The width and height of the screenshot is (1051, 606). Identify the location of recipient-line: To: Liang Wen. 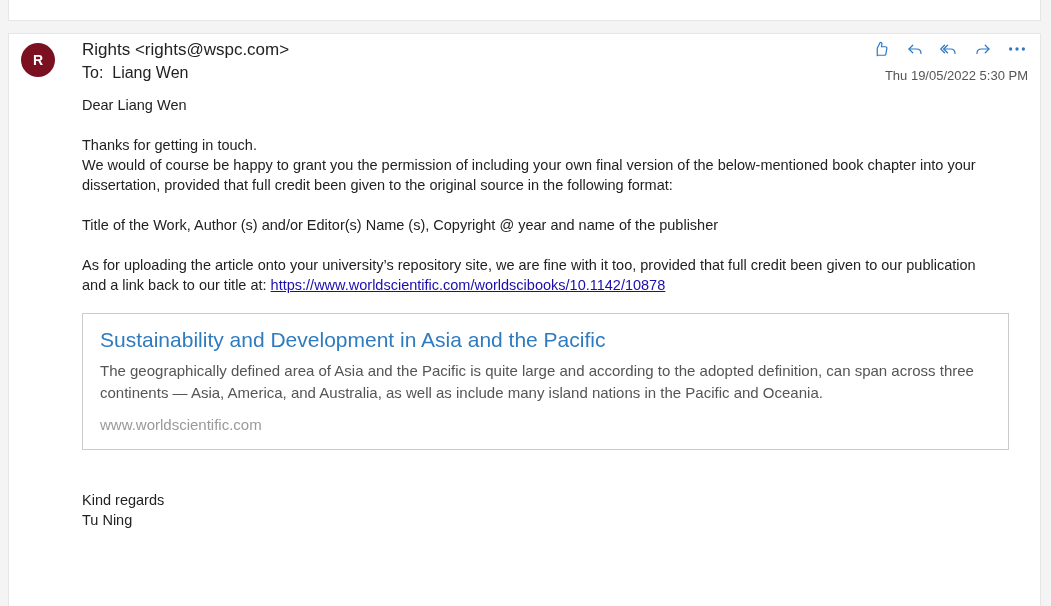
(136, 73).